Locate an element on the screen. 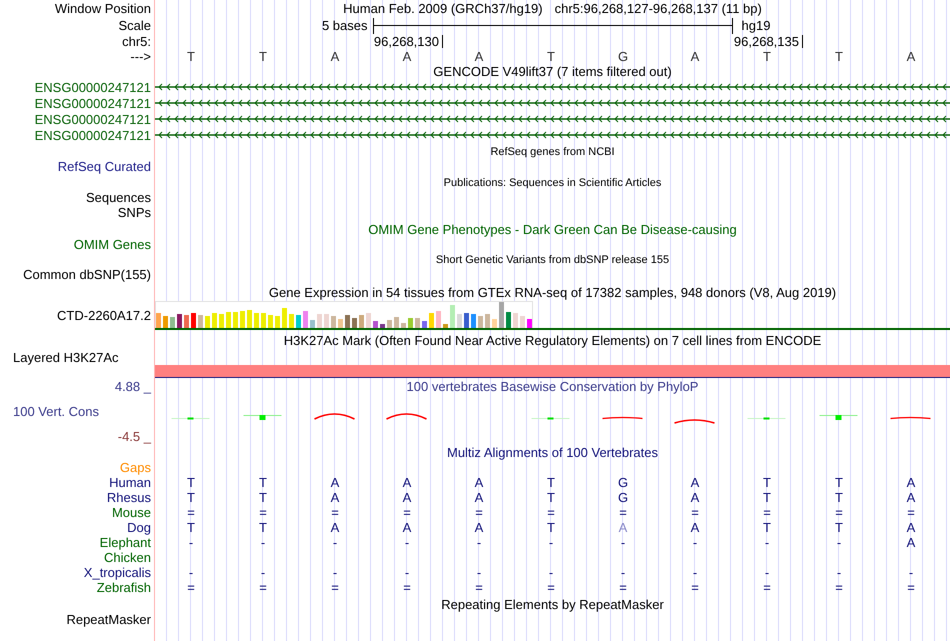 The height and width of the screenshot is (641, 950). track-label: X_tropicalis is located at coordinates (117, 572).